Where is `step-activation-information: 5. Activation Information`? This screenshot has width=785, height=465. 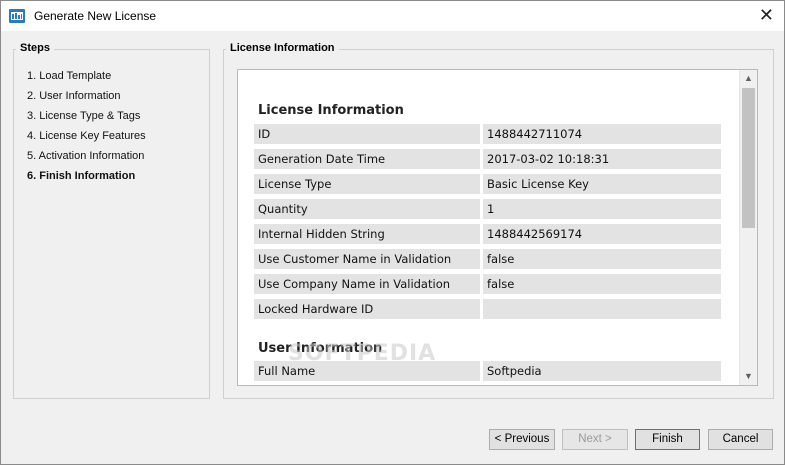 step-activation-information: 5. Activation Information is located at coordinates (86, 156).